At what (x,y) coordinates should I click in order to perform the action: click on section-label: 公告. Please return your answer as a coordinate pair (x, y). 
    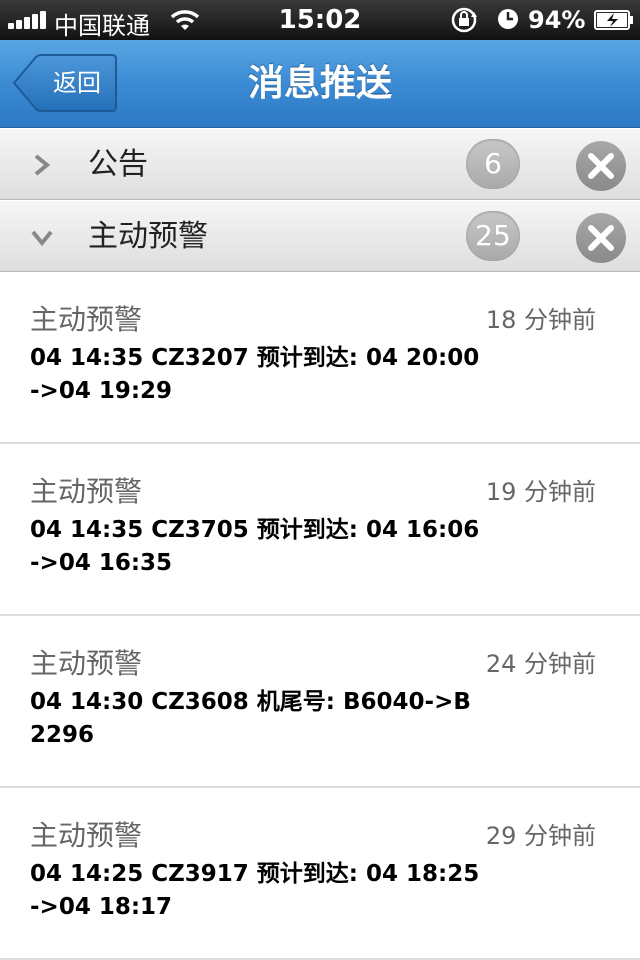
    Looking at the image, I should click on (118, 164).